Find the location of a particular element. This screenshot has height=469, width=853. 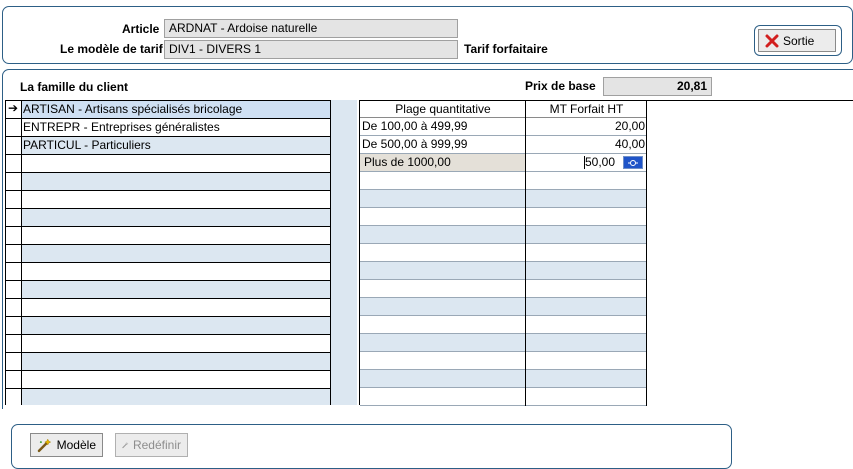

column-header-plage: Plage quantitative is located at coordinates (443, 109).